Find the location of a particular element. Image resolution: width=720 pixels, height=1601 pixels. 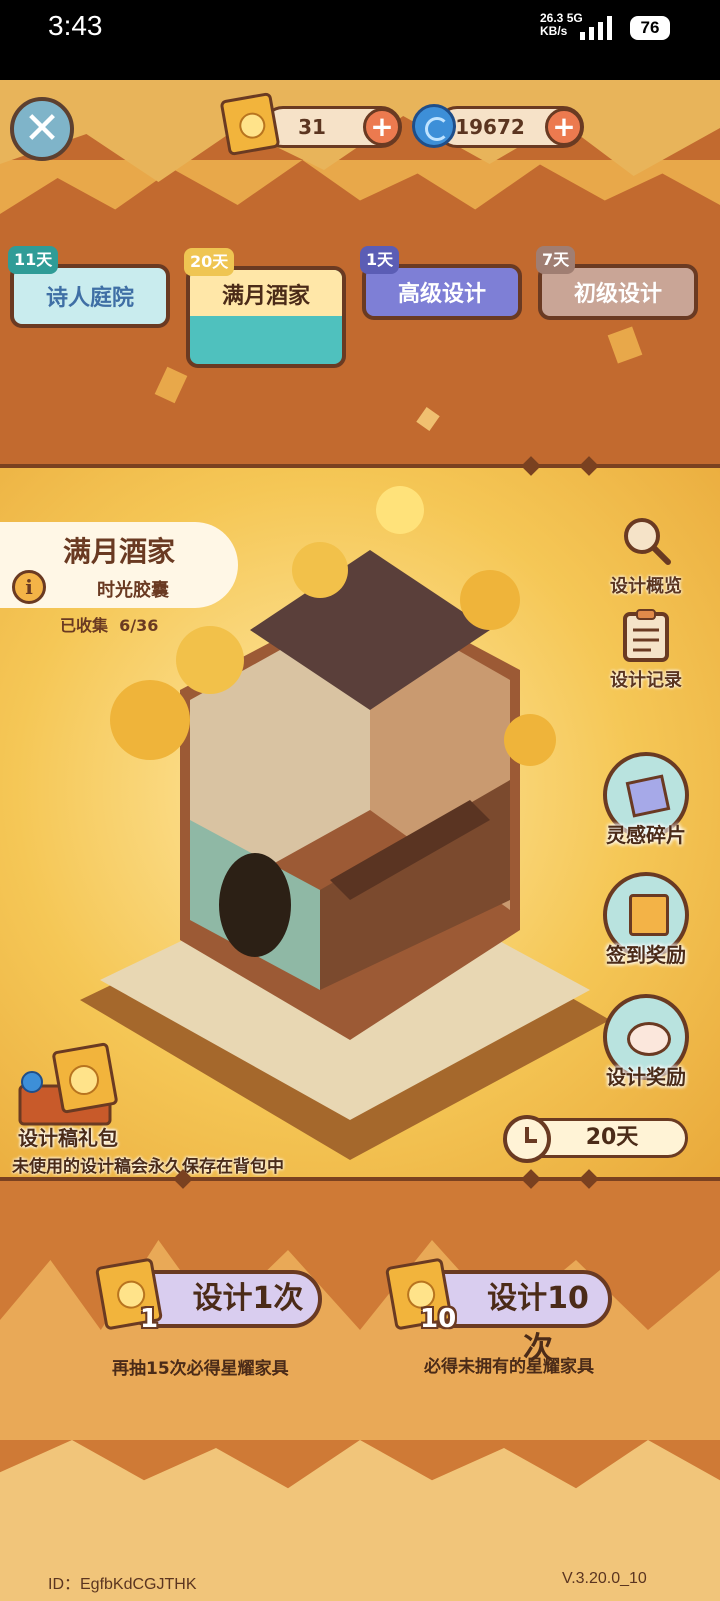

add-scrolls-button: + is located at coordinates (382, 127).